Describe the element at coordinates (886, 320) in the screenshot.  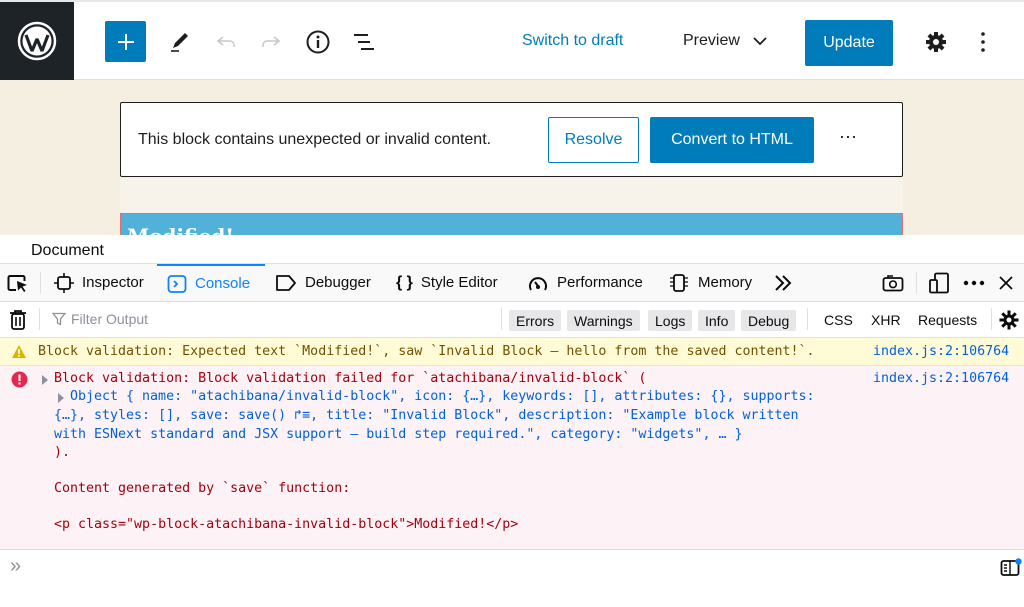
I see `filter-xhr-toggle: XHR` at that location.